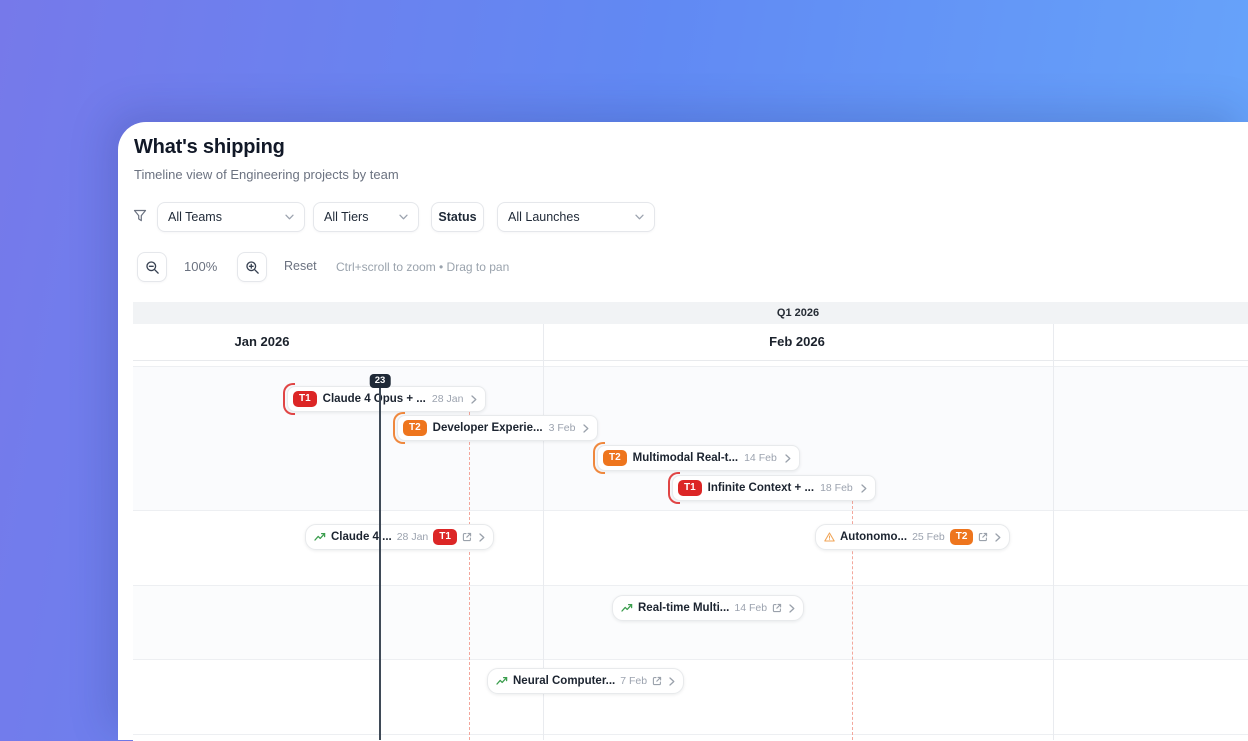 Image resolution: width=1248 pixels, height=741 pixels. What do you see at coordinates (634, 681) in the screenshot?
I see `launch-date: 7 Feb` at bounding box center [634, 681].